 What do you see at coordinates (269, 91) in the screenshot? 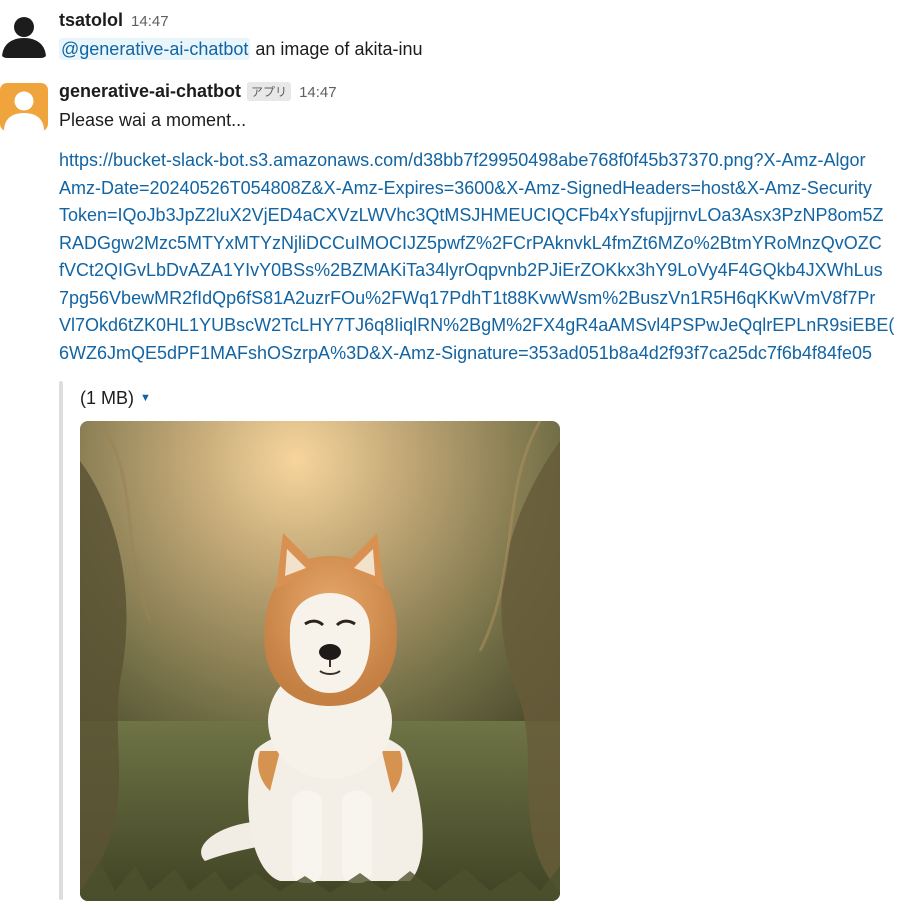
I see `app-badge: アプリ` at bounding box center [269, 91].